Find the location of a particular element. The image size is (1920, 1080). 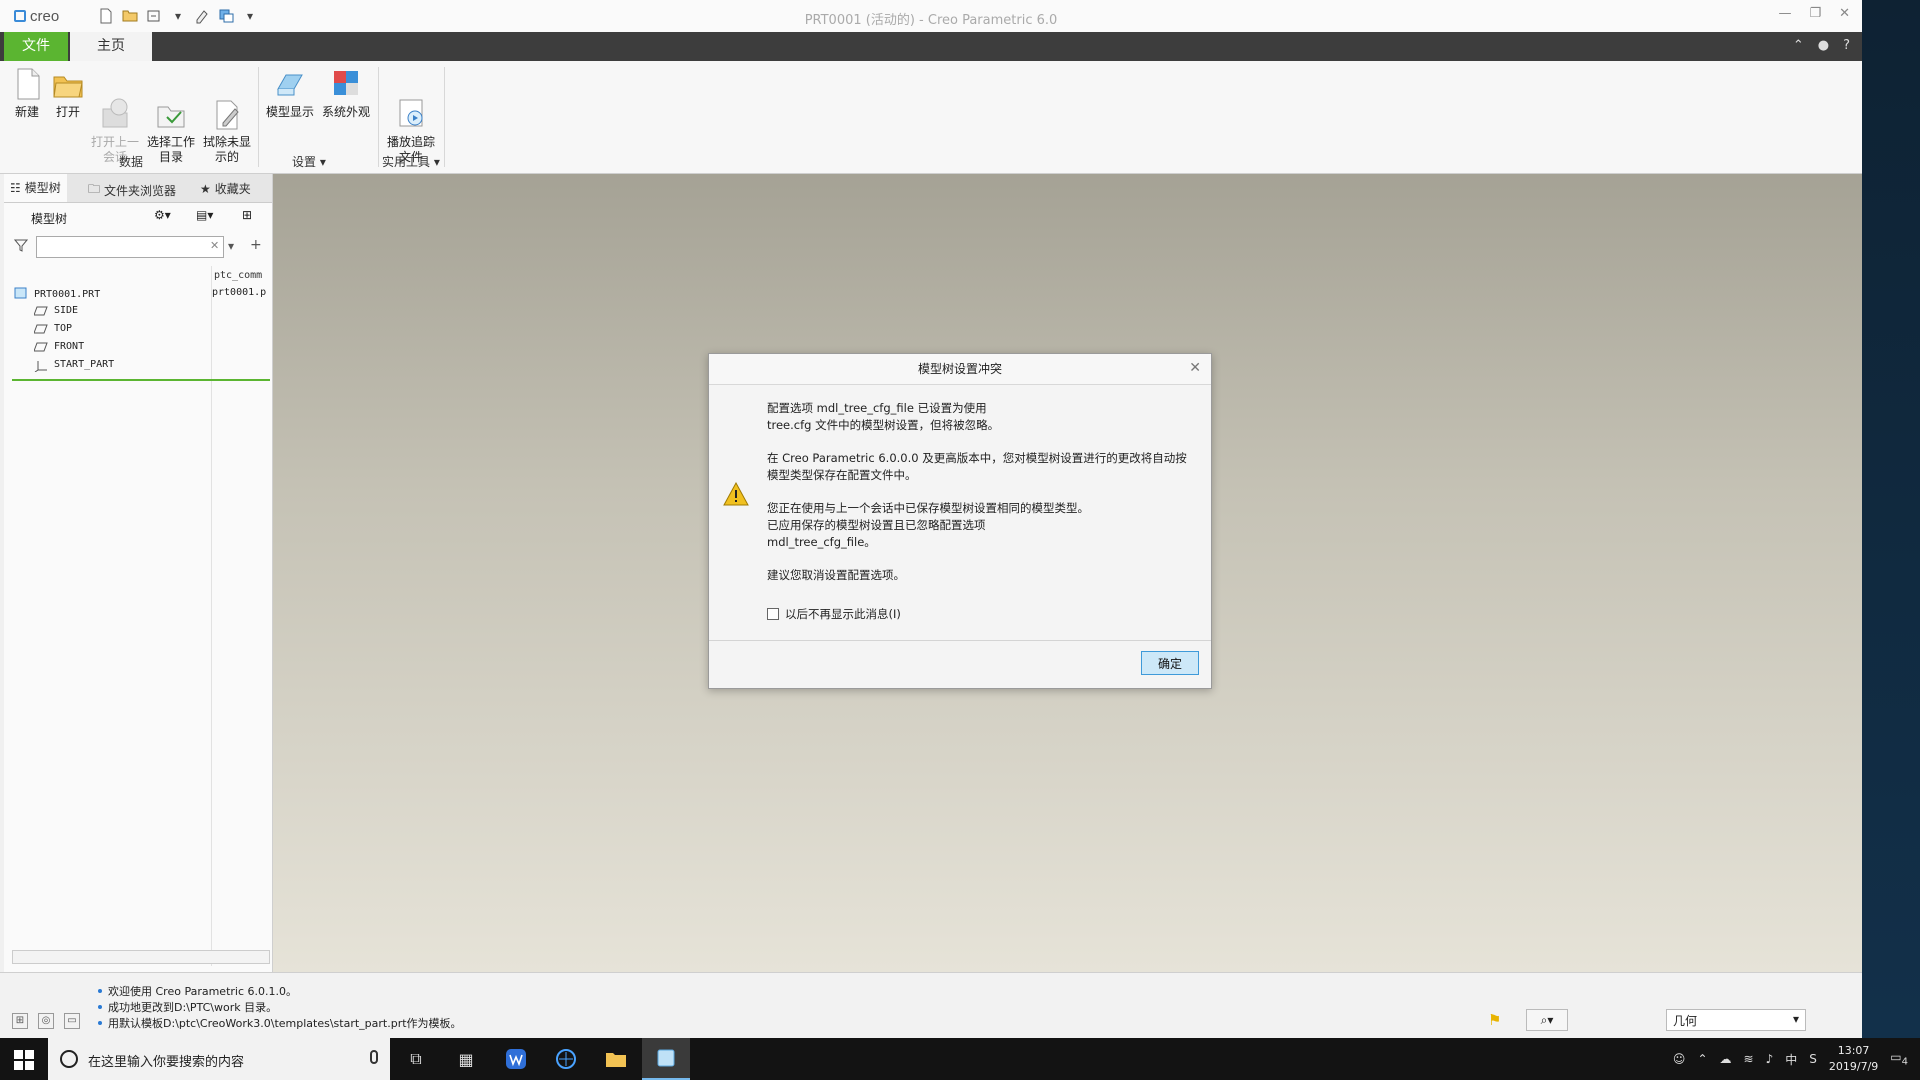

erase-not-displayed-button: 拭除未显 示的 is located at coordinates (227, 116).